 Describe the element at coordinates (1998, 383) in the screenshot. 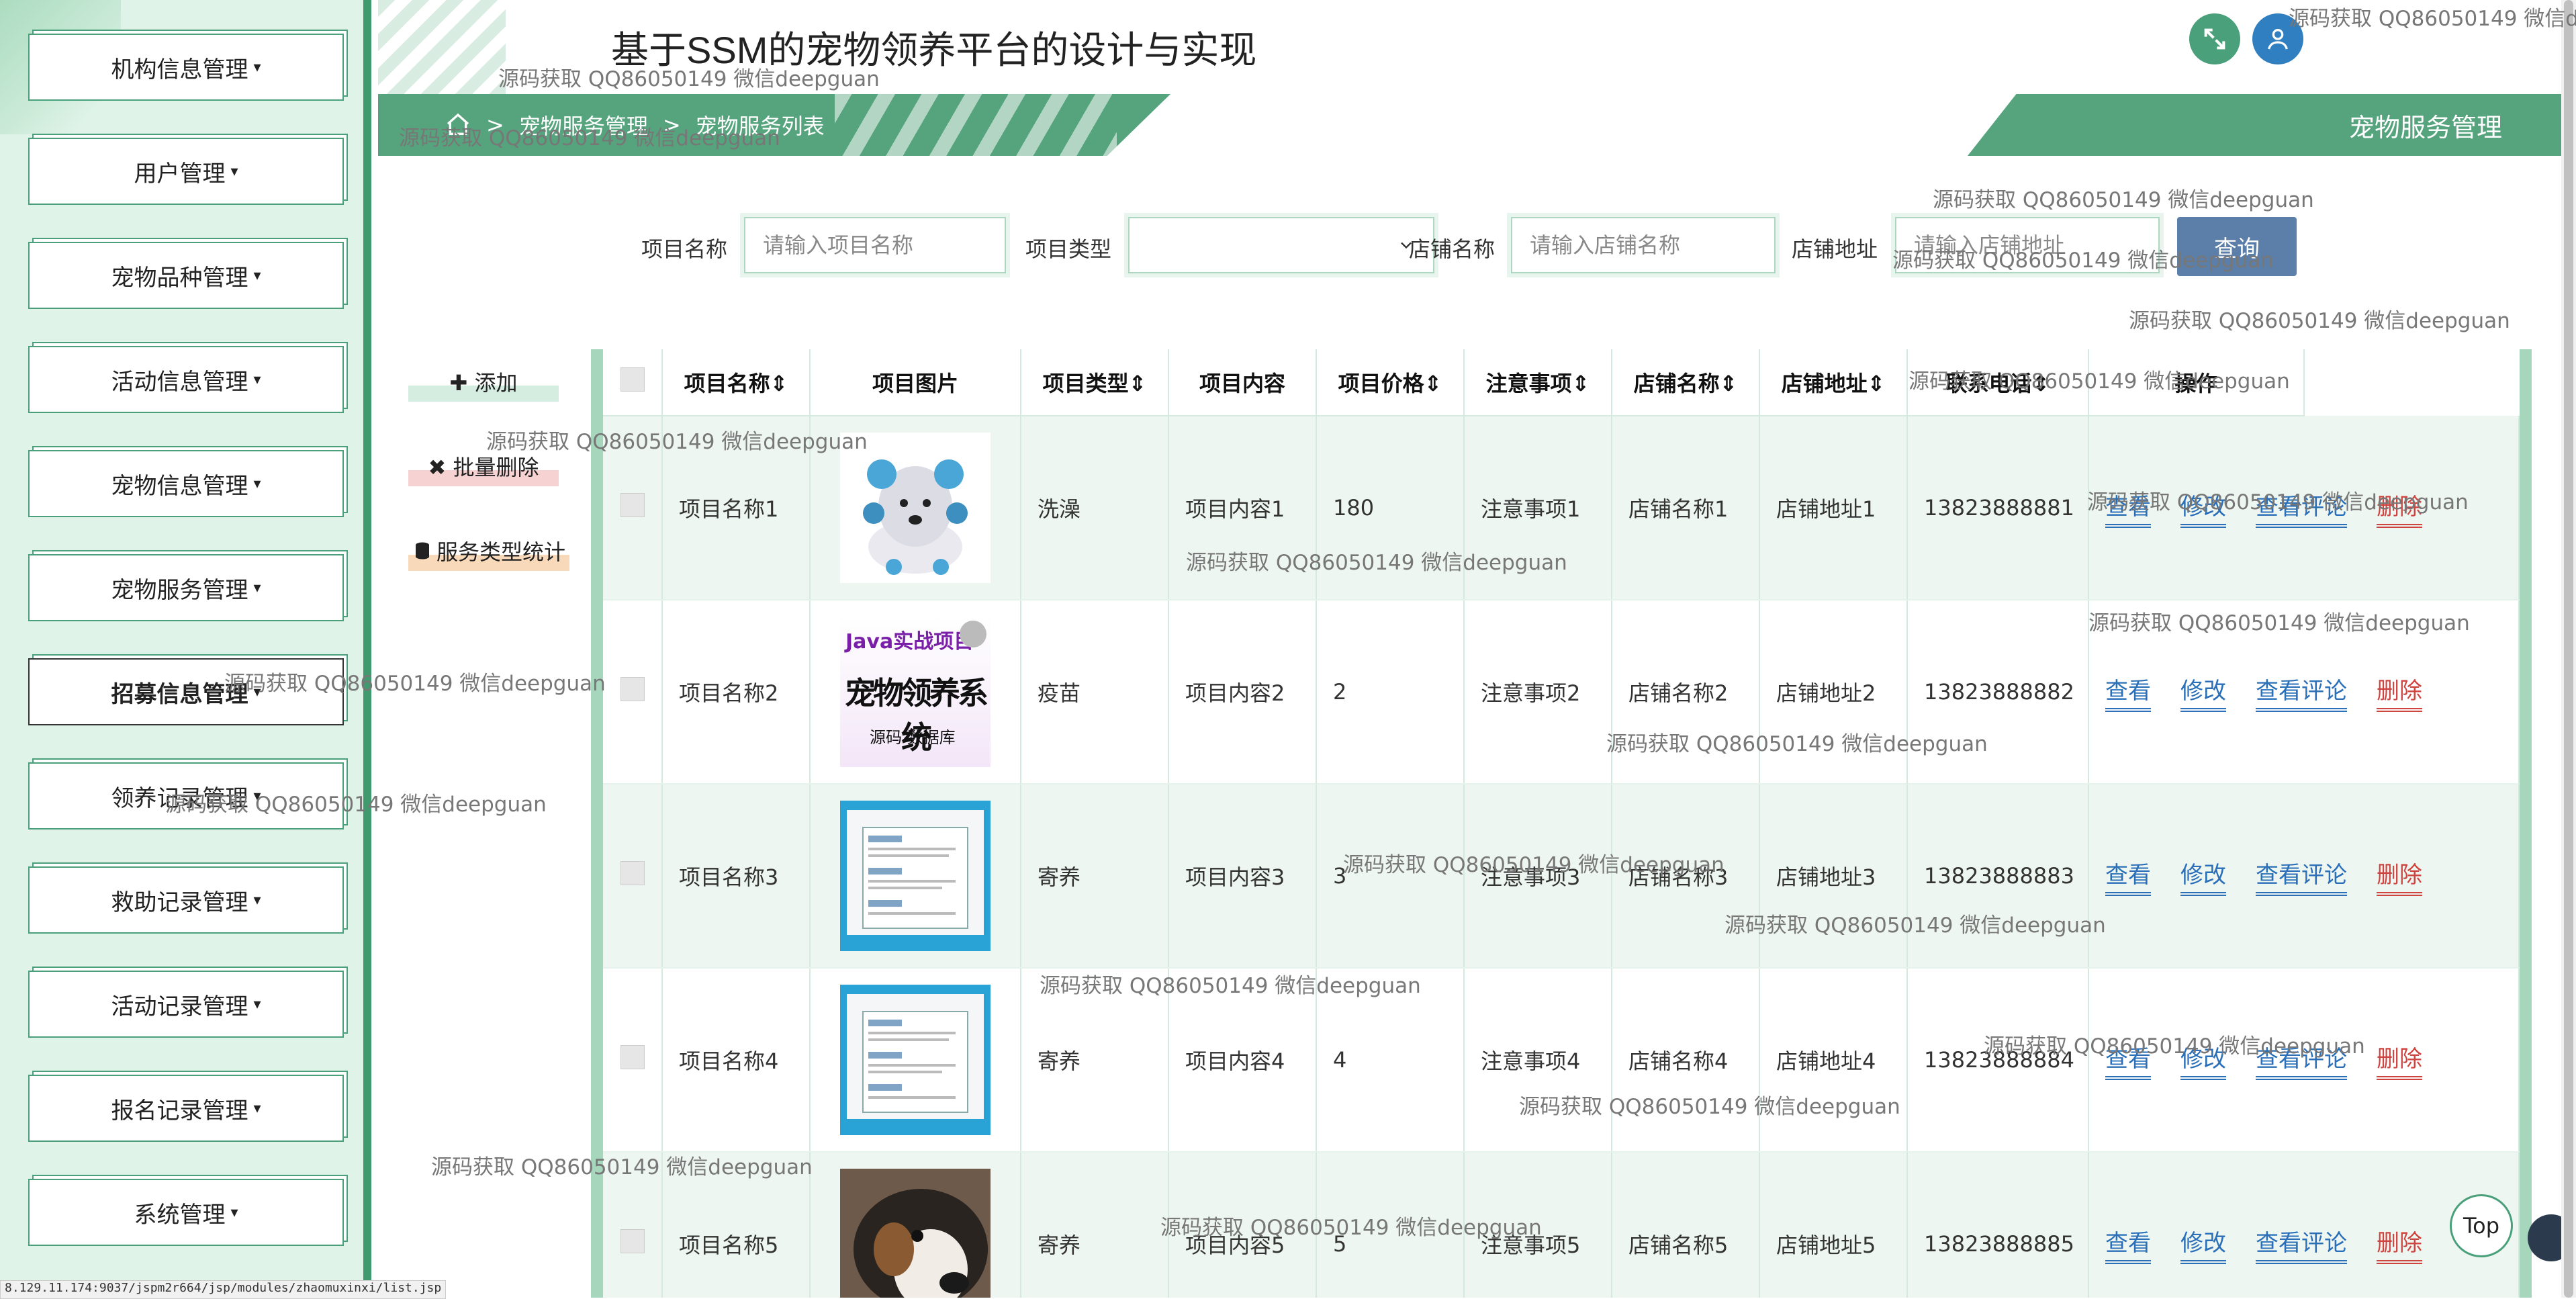

I see `col-phone: 联系电话⇕` at that location.